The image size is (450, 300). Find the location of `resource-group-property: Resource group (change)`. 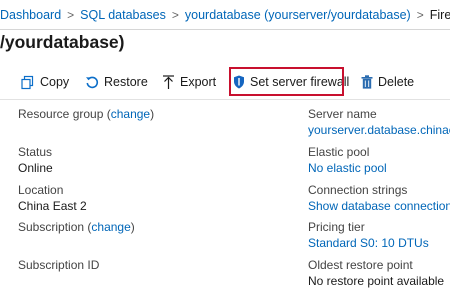

resource-group-property: Resource group (change) is located at coordinates (86, 114).